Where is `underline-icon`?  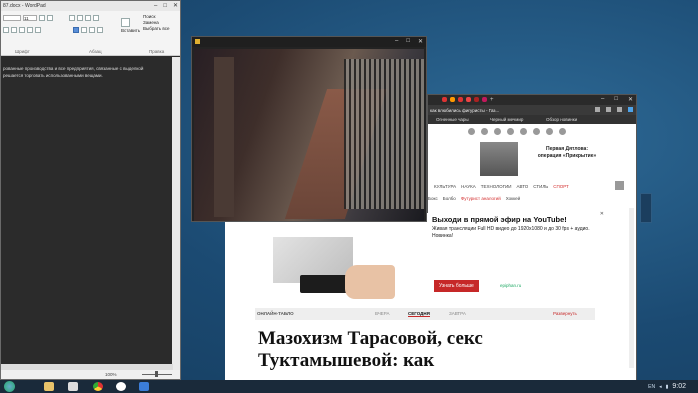 underline-icon is located at coordinates (22, 30).